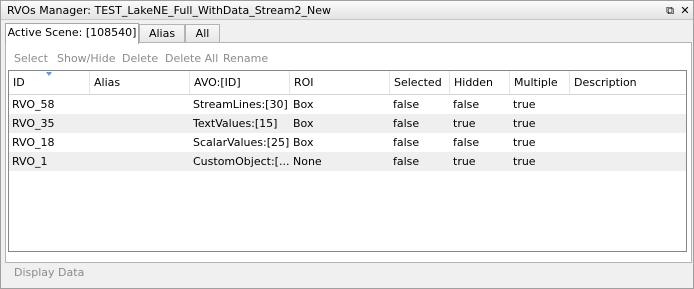  I want to click on restore-icon: ⧉, so click(670, 10).